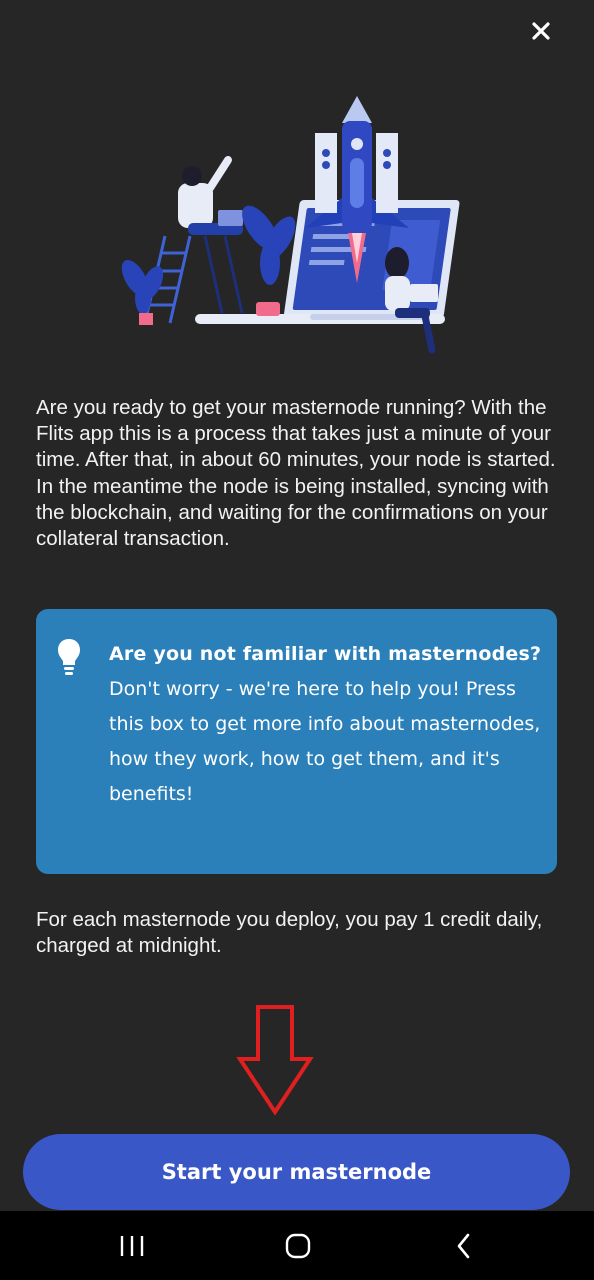 The image size is (594, 1280). Describe the element at coordinates (325, 654) in the screenshot. I see `info-box-title: Are you not familiar with masternodes?` at that location.